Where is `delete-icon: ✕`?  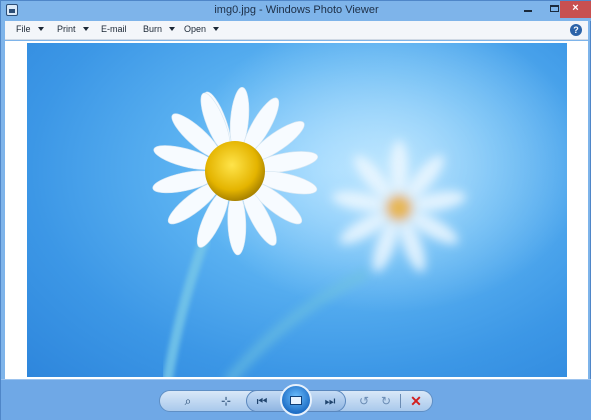
delete-icon: ✕ is located at coordinates (416, 401).